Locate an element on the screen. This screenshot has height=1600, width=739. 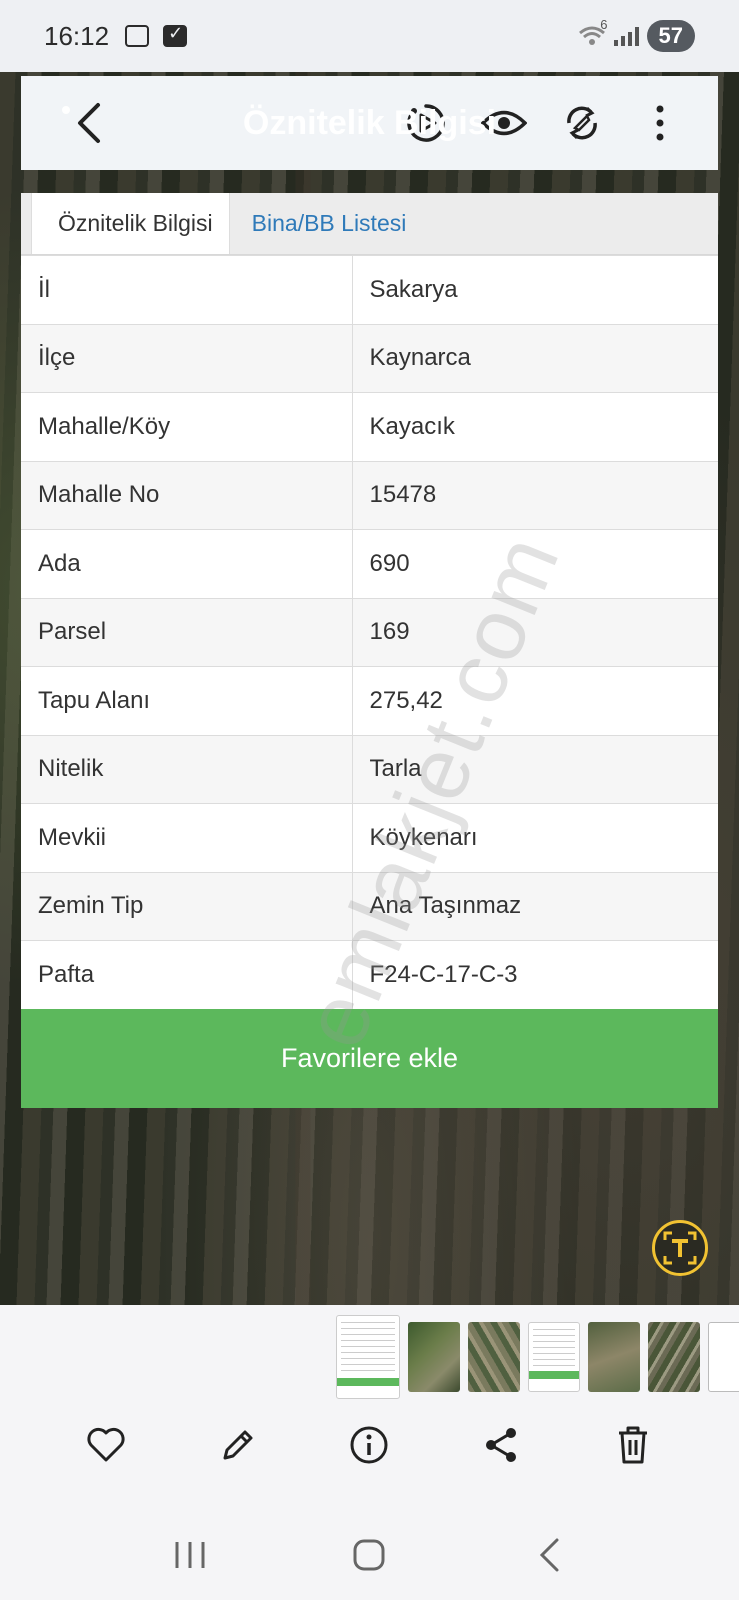
attr-value: Sakarya is located at coordinates (535, 289).